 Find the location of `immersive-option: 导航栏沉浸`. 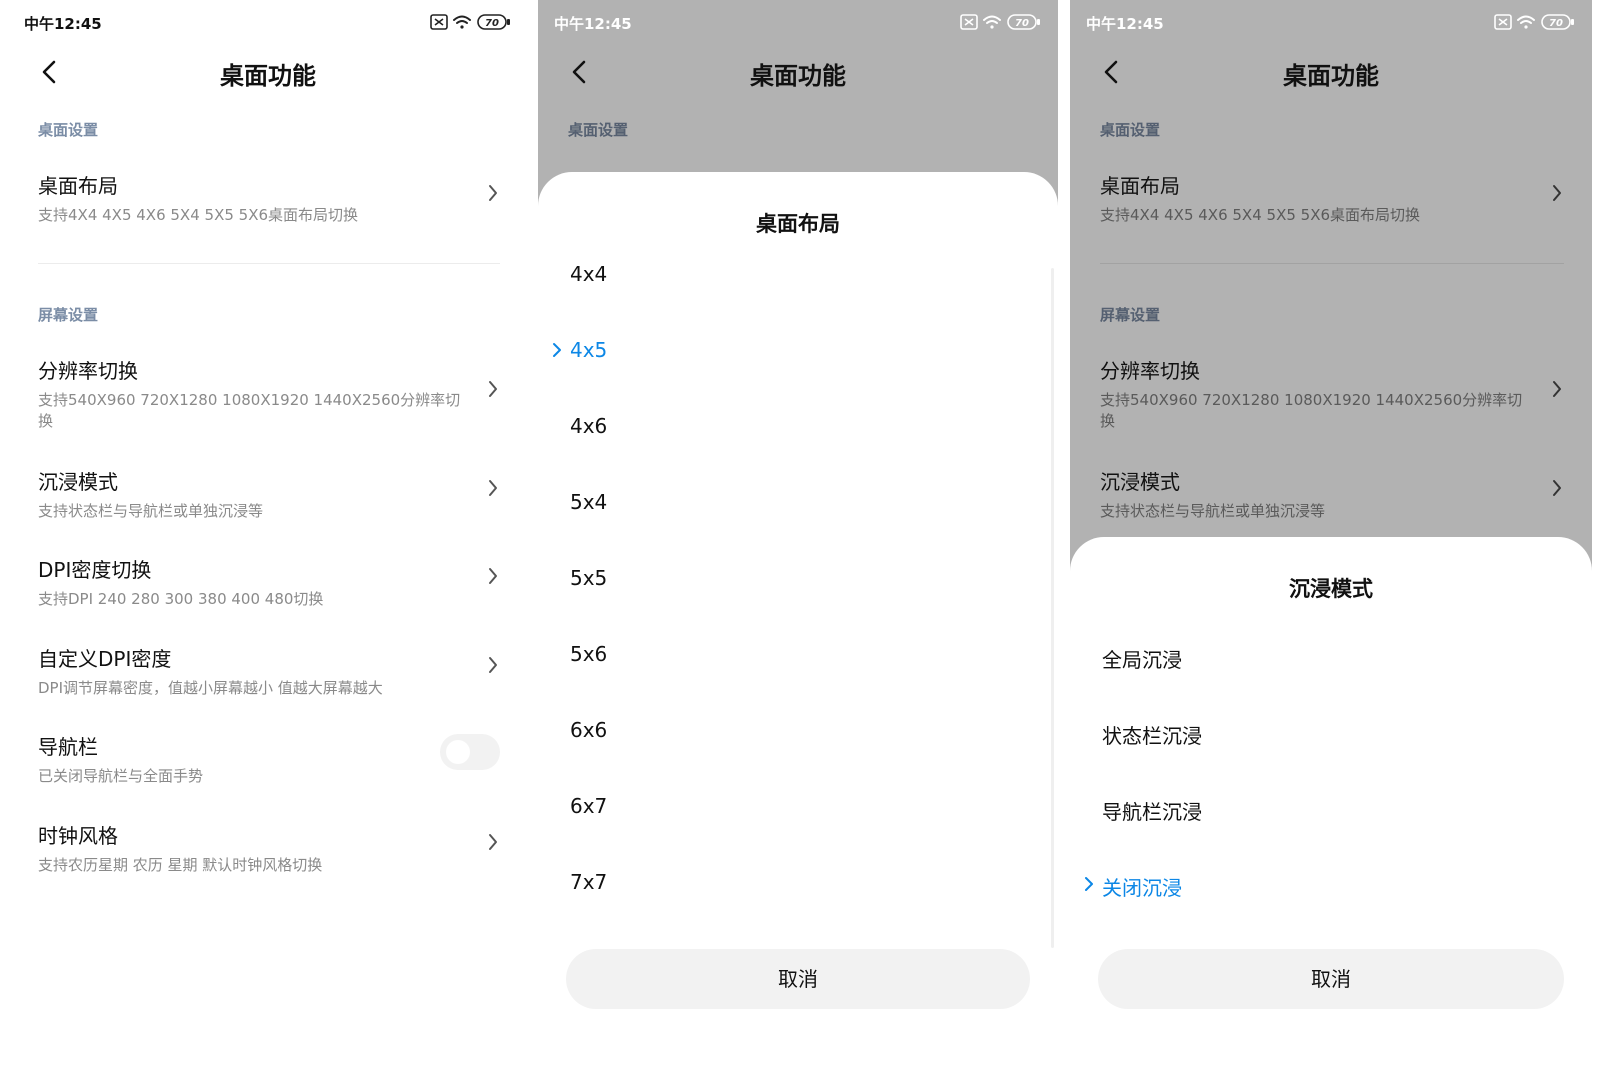

immersive-option: 导航栏沉浸 is located at coordinates (1331, 810).